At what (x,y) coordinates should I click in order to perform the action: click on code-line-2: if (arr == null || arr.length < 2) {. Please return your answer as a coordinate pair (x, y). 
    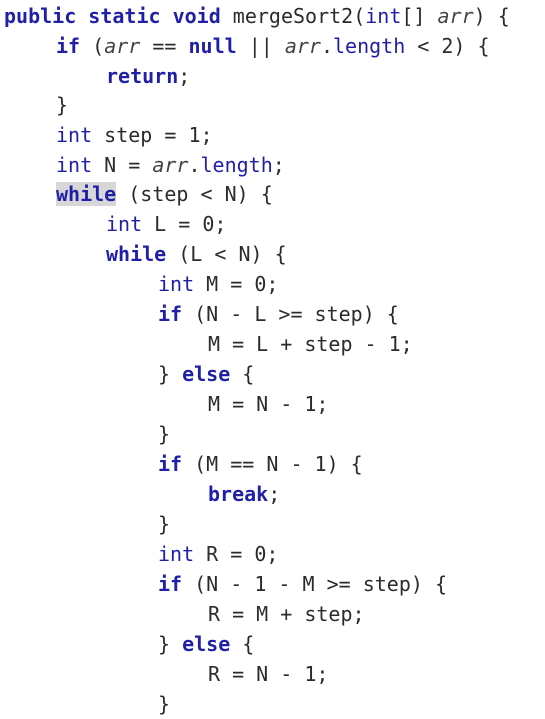
    Looking at the image, I should click on (273, 46).